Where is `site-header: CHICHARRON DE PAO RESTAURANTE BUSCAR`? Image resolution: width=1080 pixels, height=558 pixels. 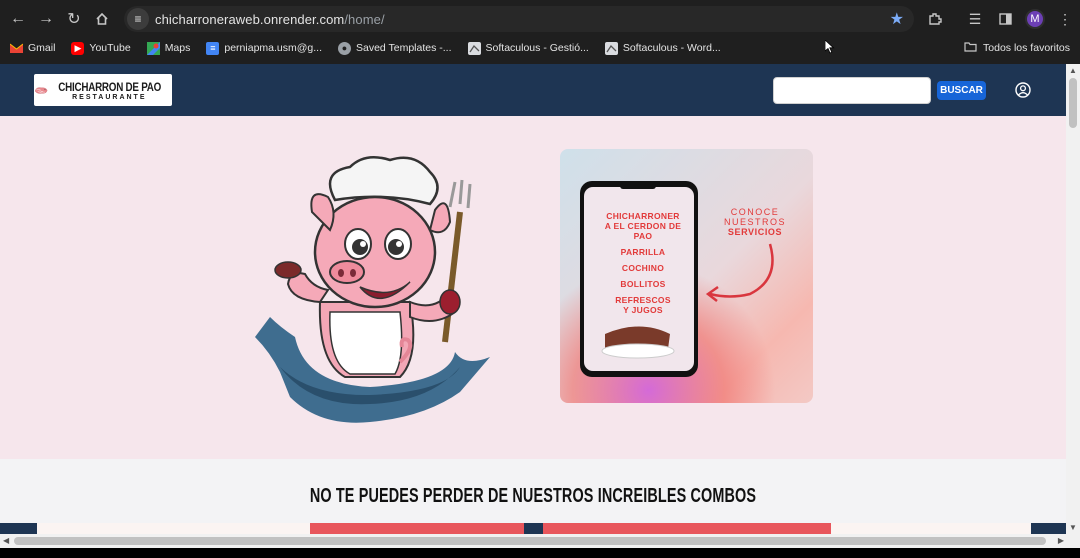
site-header: CHICHARRON DE PAO RESTAURANTE BUSCAR is located at coordinates (533, 90).